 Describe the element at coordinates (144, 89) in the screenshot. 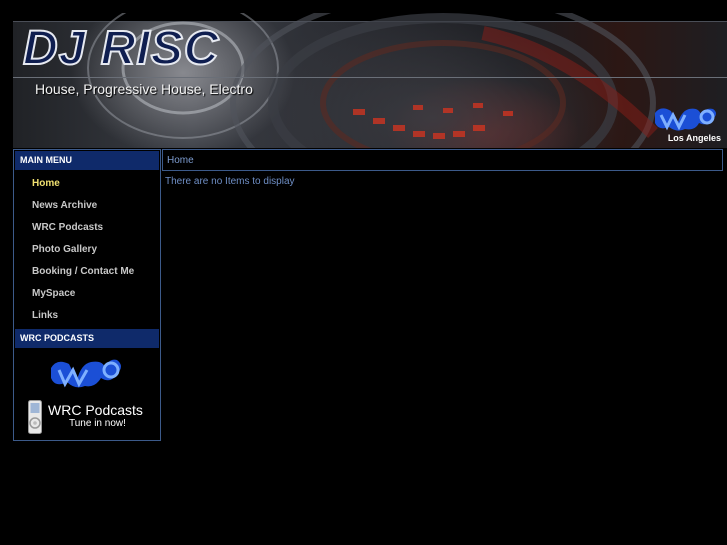

I see `site-subtitle: House, Progressive House, Electro` at that location.